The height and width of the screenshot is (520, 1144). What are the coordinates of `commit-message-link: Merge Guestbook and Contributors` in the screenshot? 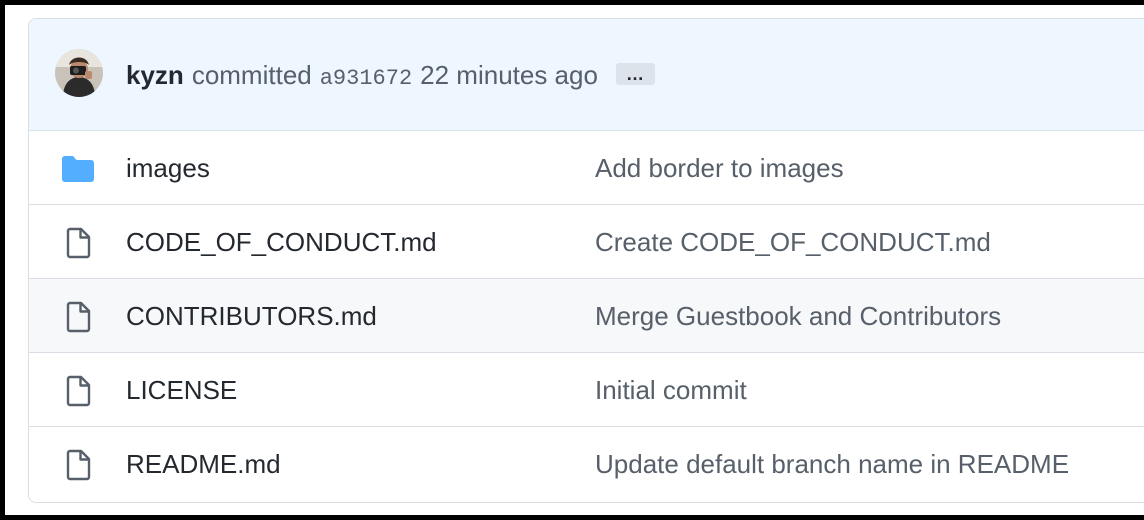 It's located at (798, 316).